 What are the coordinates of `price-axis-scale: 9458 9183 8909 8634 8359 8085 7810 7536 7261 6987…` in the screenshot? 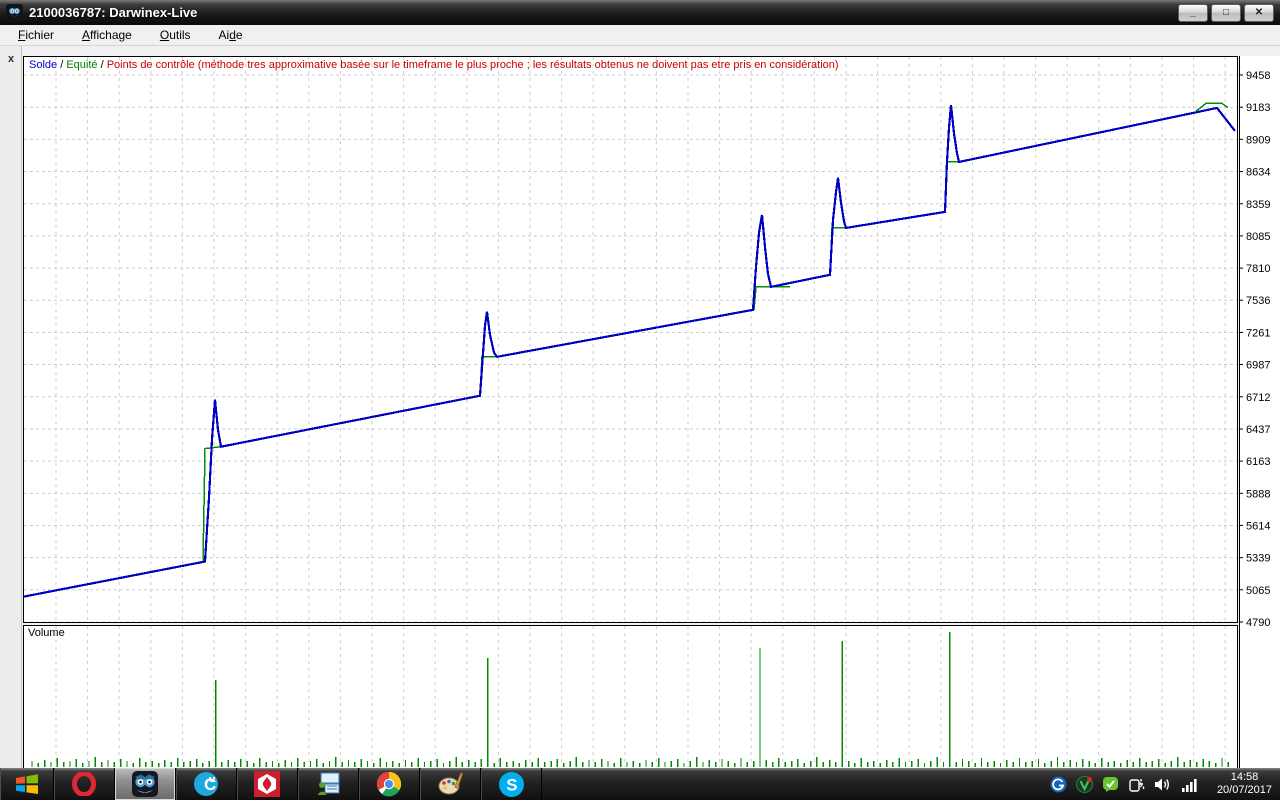 It's located at (1259, 412).